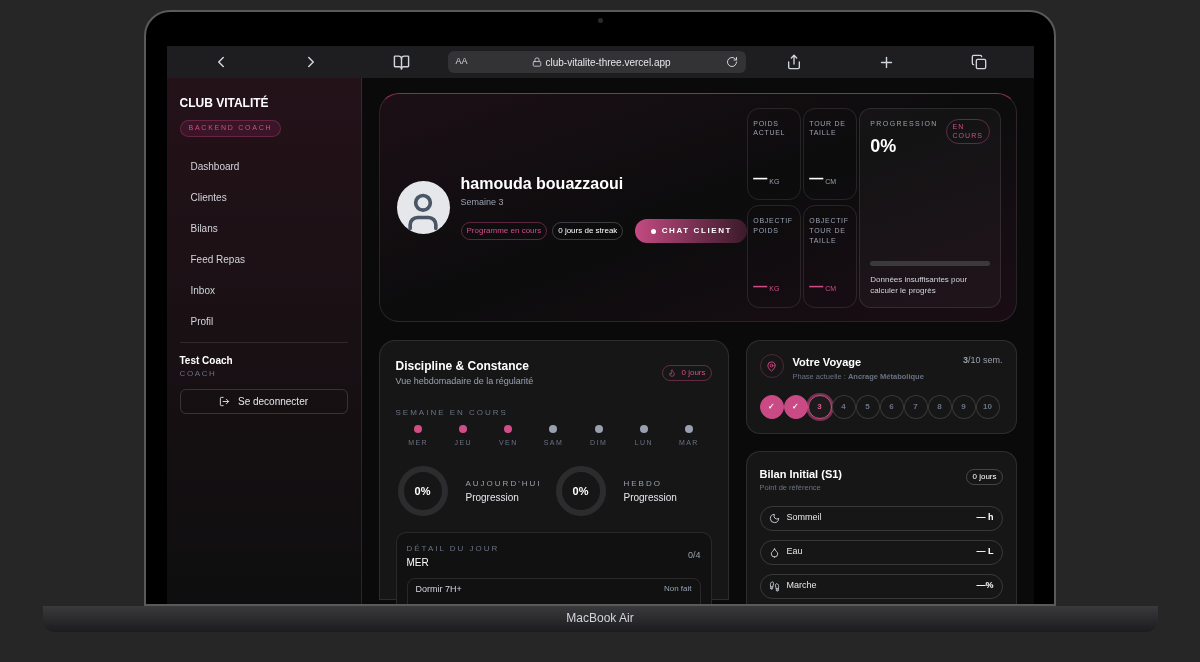 The width and height of the screenshot is (1200, 662). I want to click on metric-value: —%, so click(985, 586).